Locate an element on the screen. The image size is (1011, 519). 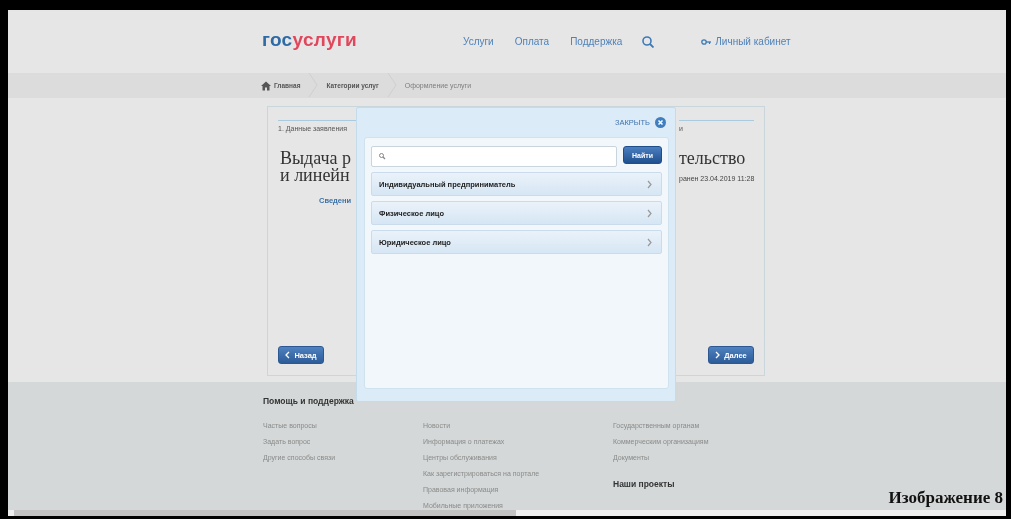
nav-link: Поддержка is located at coordinates (596, 41).